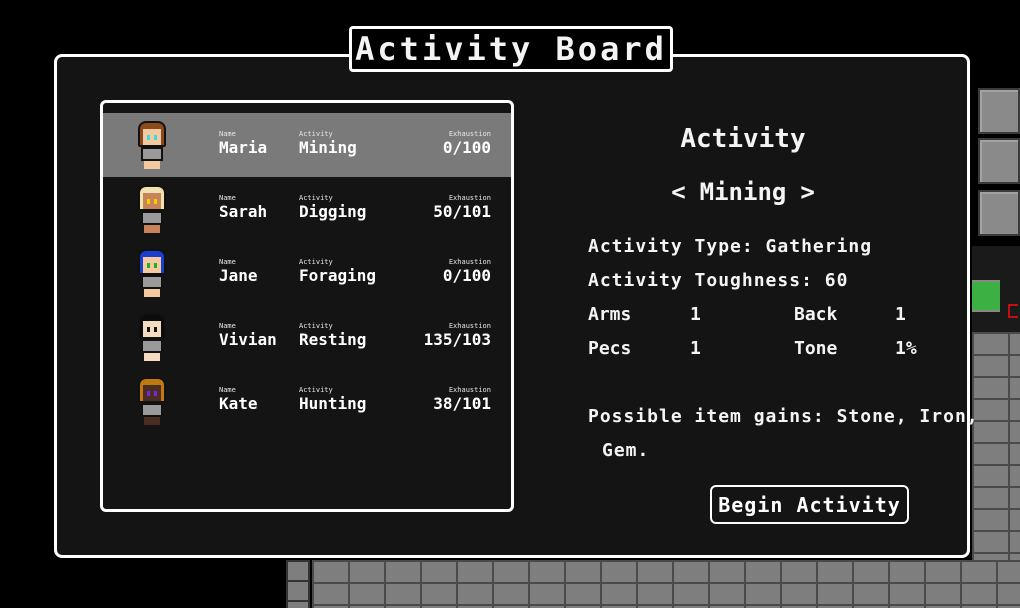 Image resolution: width=1020 pixels, height=608 pixels. I want to click on activity-type: Activity Type: Gathering, so click(730, 246).